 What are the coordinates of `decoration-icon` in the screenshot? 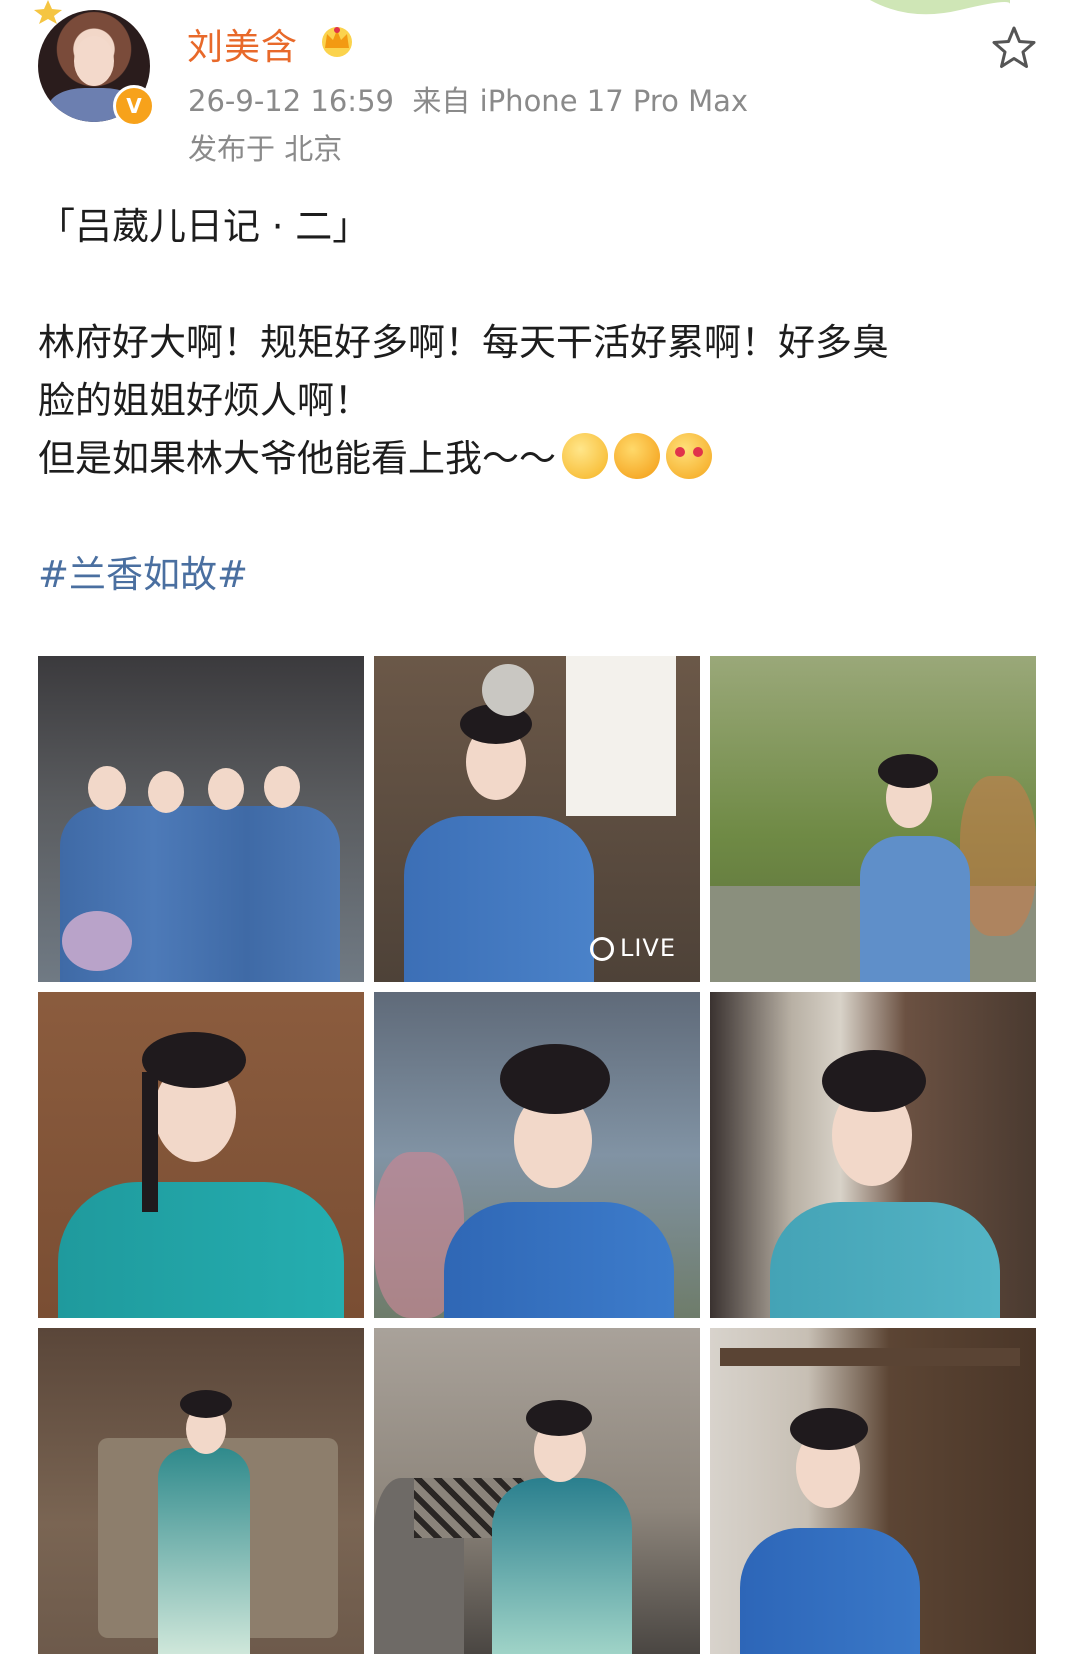 It's located at (940, 7).